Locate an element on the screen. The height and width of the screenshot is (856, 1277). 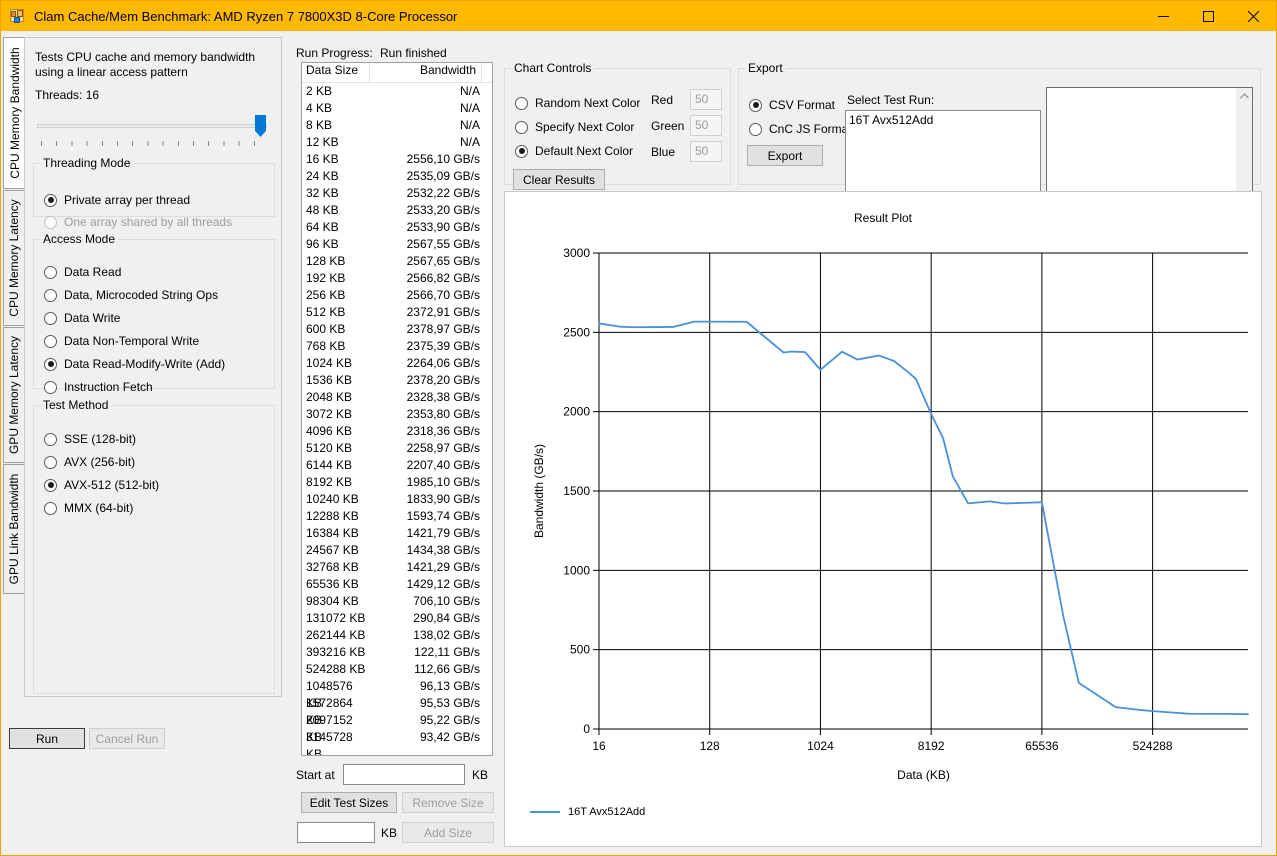
run-button: Run is located at coordinates (47, 738).